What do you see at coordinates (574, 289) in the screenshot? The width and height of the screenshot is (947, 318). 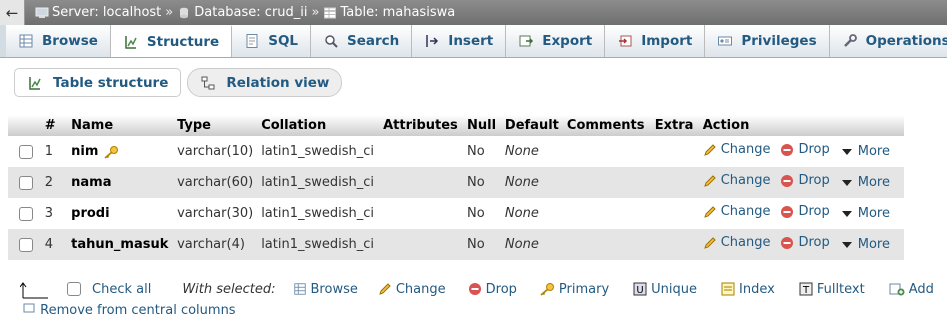 I see `bulk-primary-button: Primary` at bounding box center [574, 289].